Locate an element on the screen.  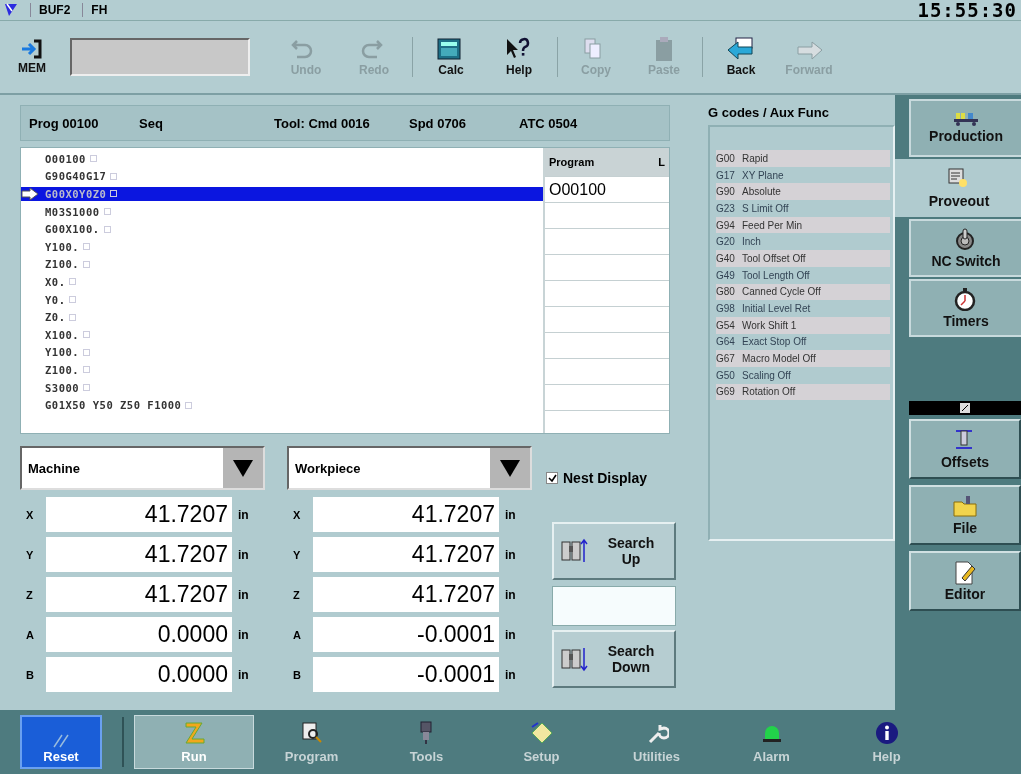
binoculars-down-icon is located at coordinates (574, 659).